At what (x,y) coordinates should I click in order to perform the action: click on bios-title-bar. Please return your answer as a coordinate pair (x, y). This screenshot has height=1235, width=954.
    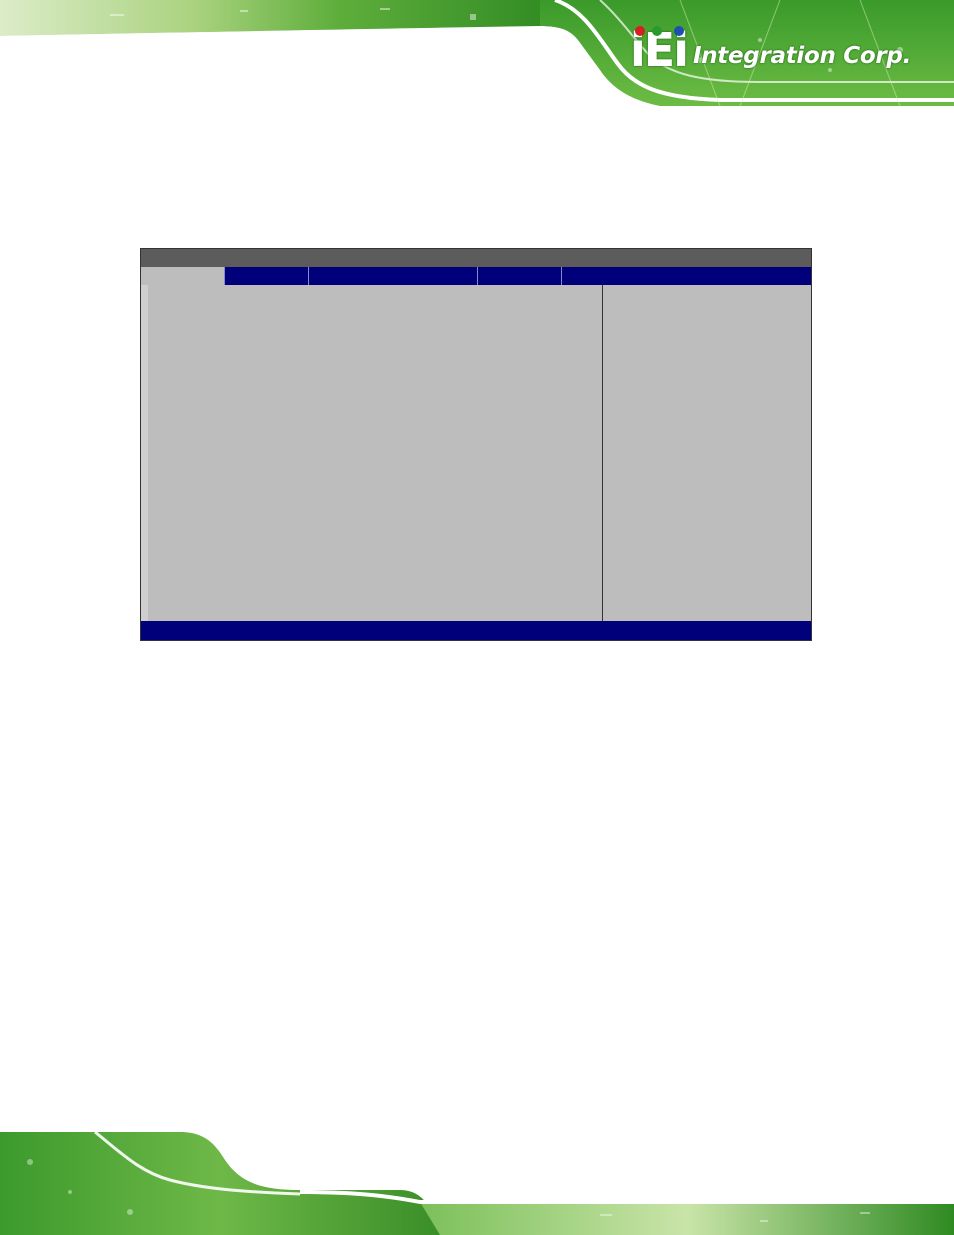
    Looking at the image, I should click on (476, 258).